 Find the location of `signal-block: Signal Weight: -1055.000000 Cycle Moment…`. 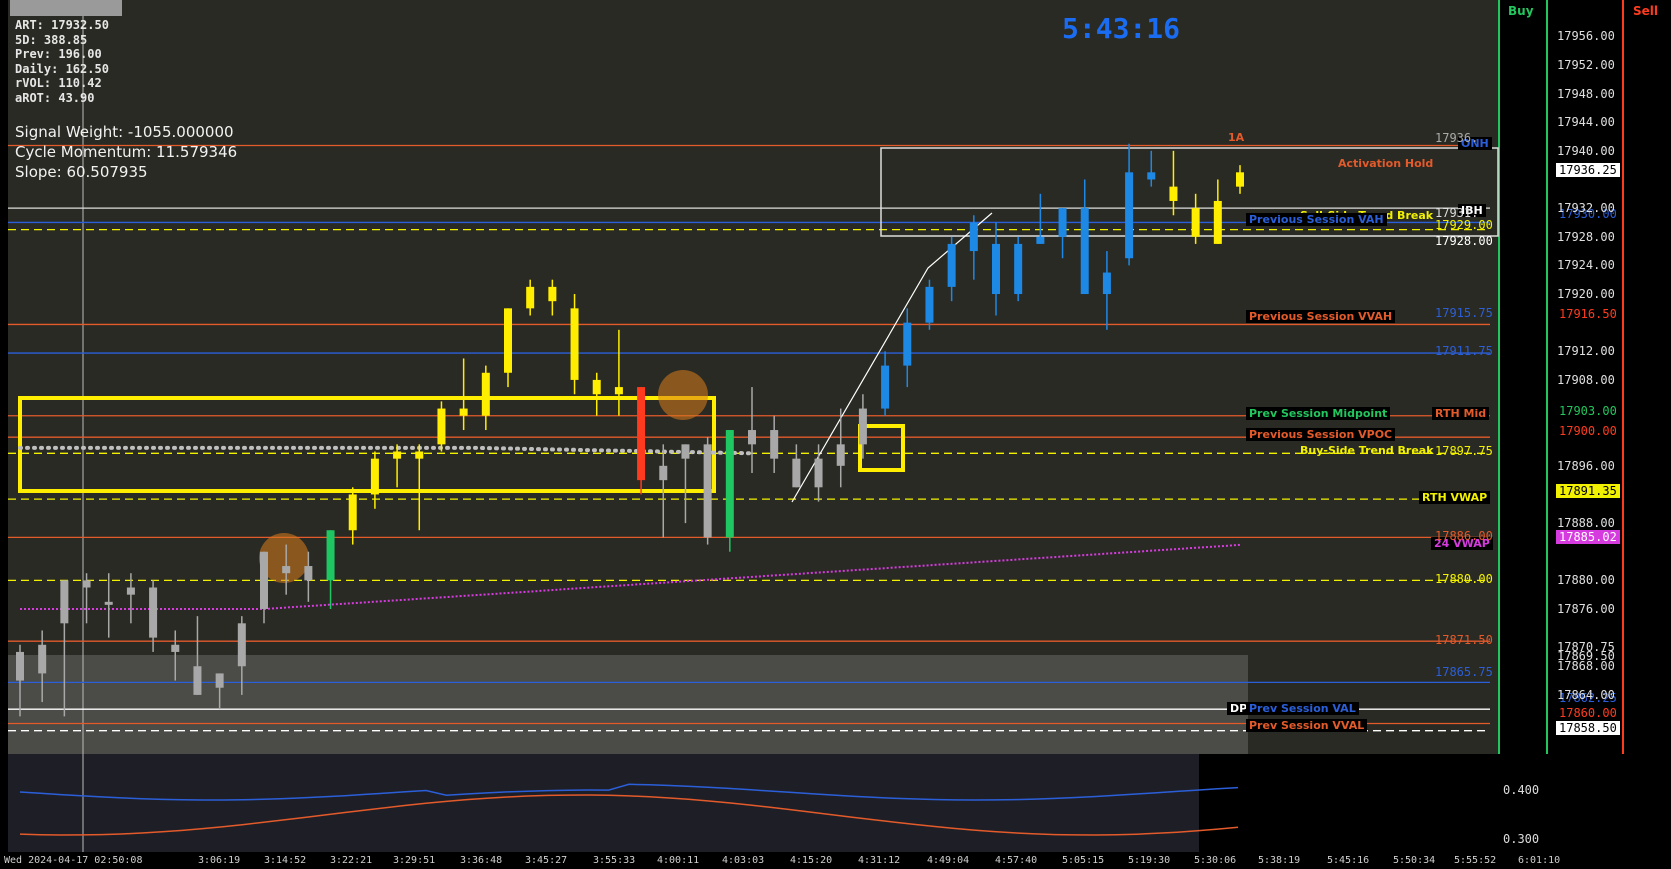

signal-block: Signal Weight: -1055.000000 Cycle Moment… is located at coordinates (126, 152).